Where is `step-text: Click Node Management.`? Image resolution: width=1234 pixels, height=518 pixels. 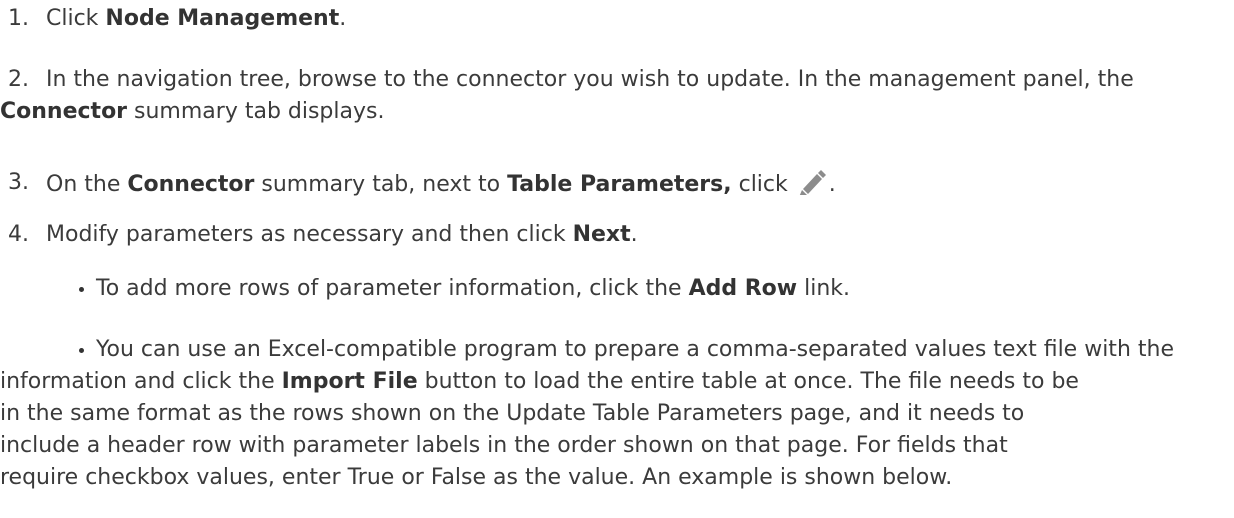 step-text: Click Node Management. is located at coordinates (196, 18).